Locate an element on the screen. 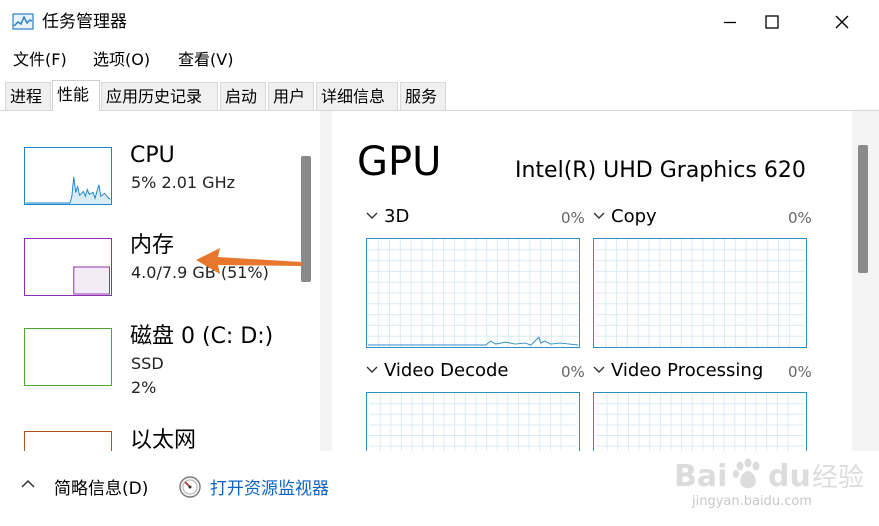 The height and width of the screenshot is (526, 879). open-resource-monitor-link: 打开资源监视器 is located at coordinates (269, 489).